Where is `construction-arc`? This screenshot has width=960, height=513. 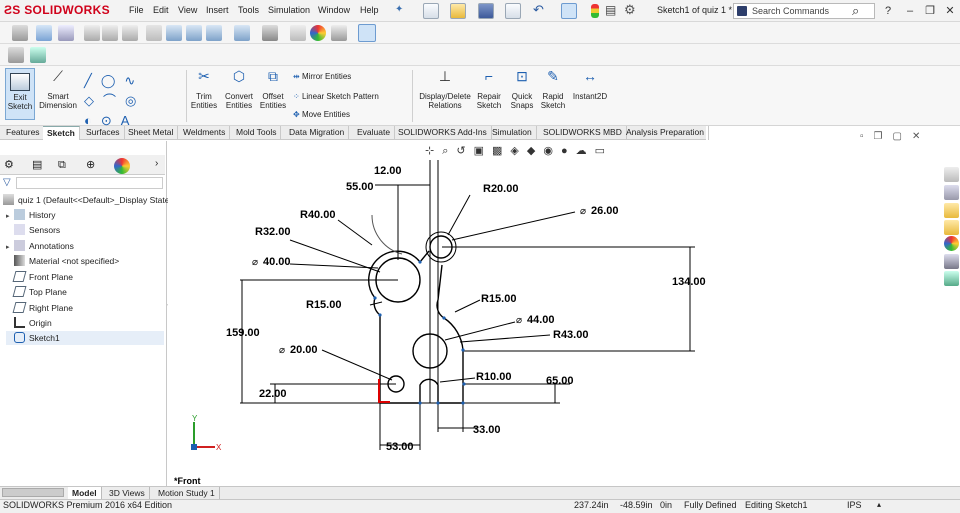 construction-arc is located at coordinates (387, 234).